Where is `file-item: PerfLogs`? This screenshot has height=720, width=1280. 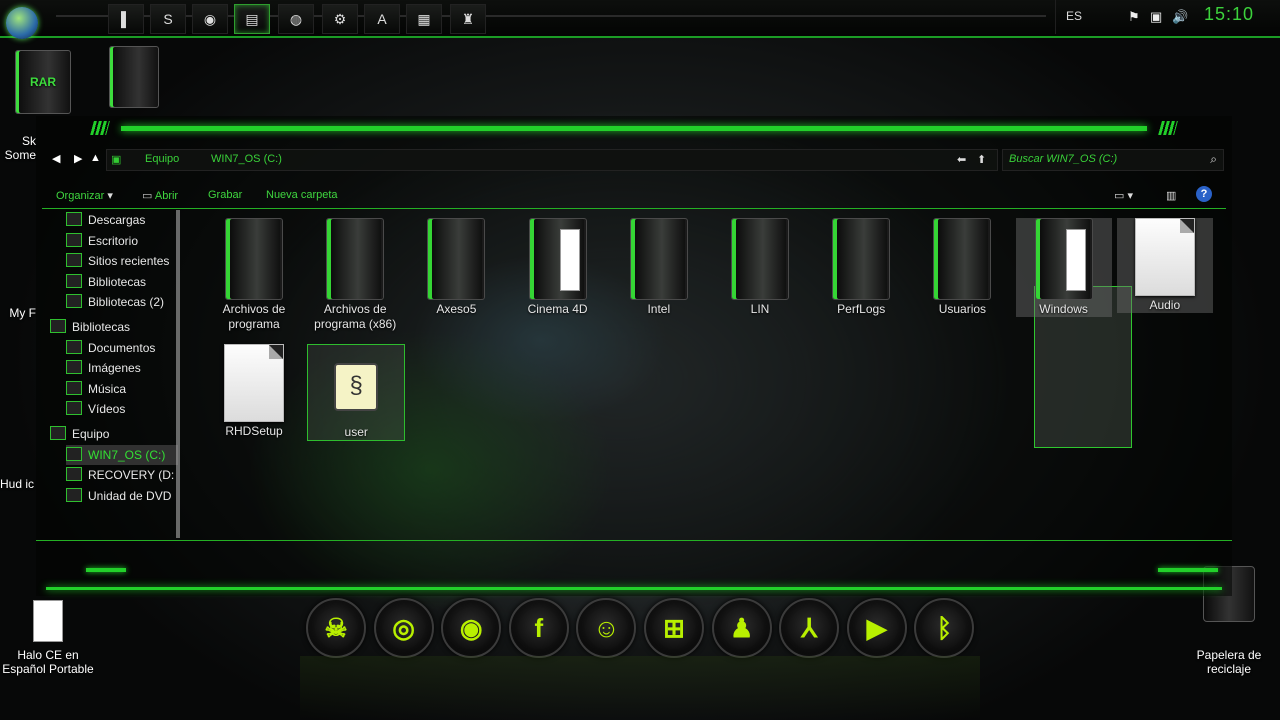 file-item: PerfLogs is located at coordinates (861, 267).